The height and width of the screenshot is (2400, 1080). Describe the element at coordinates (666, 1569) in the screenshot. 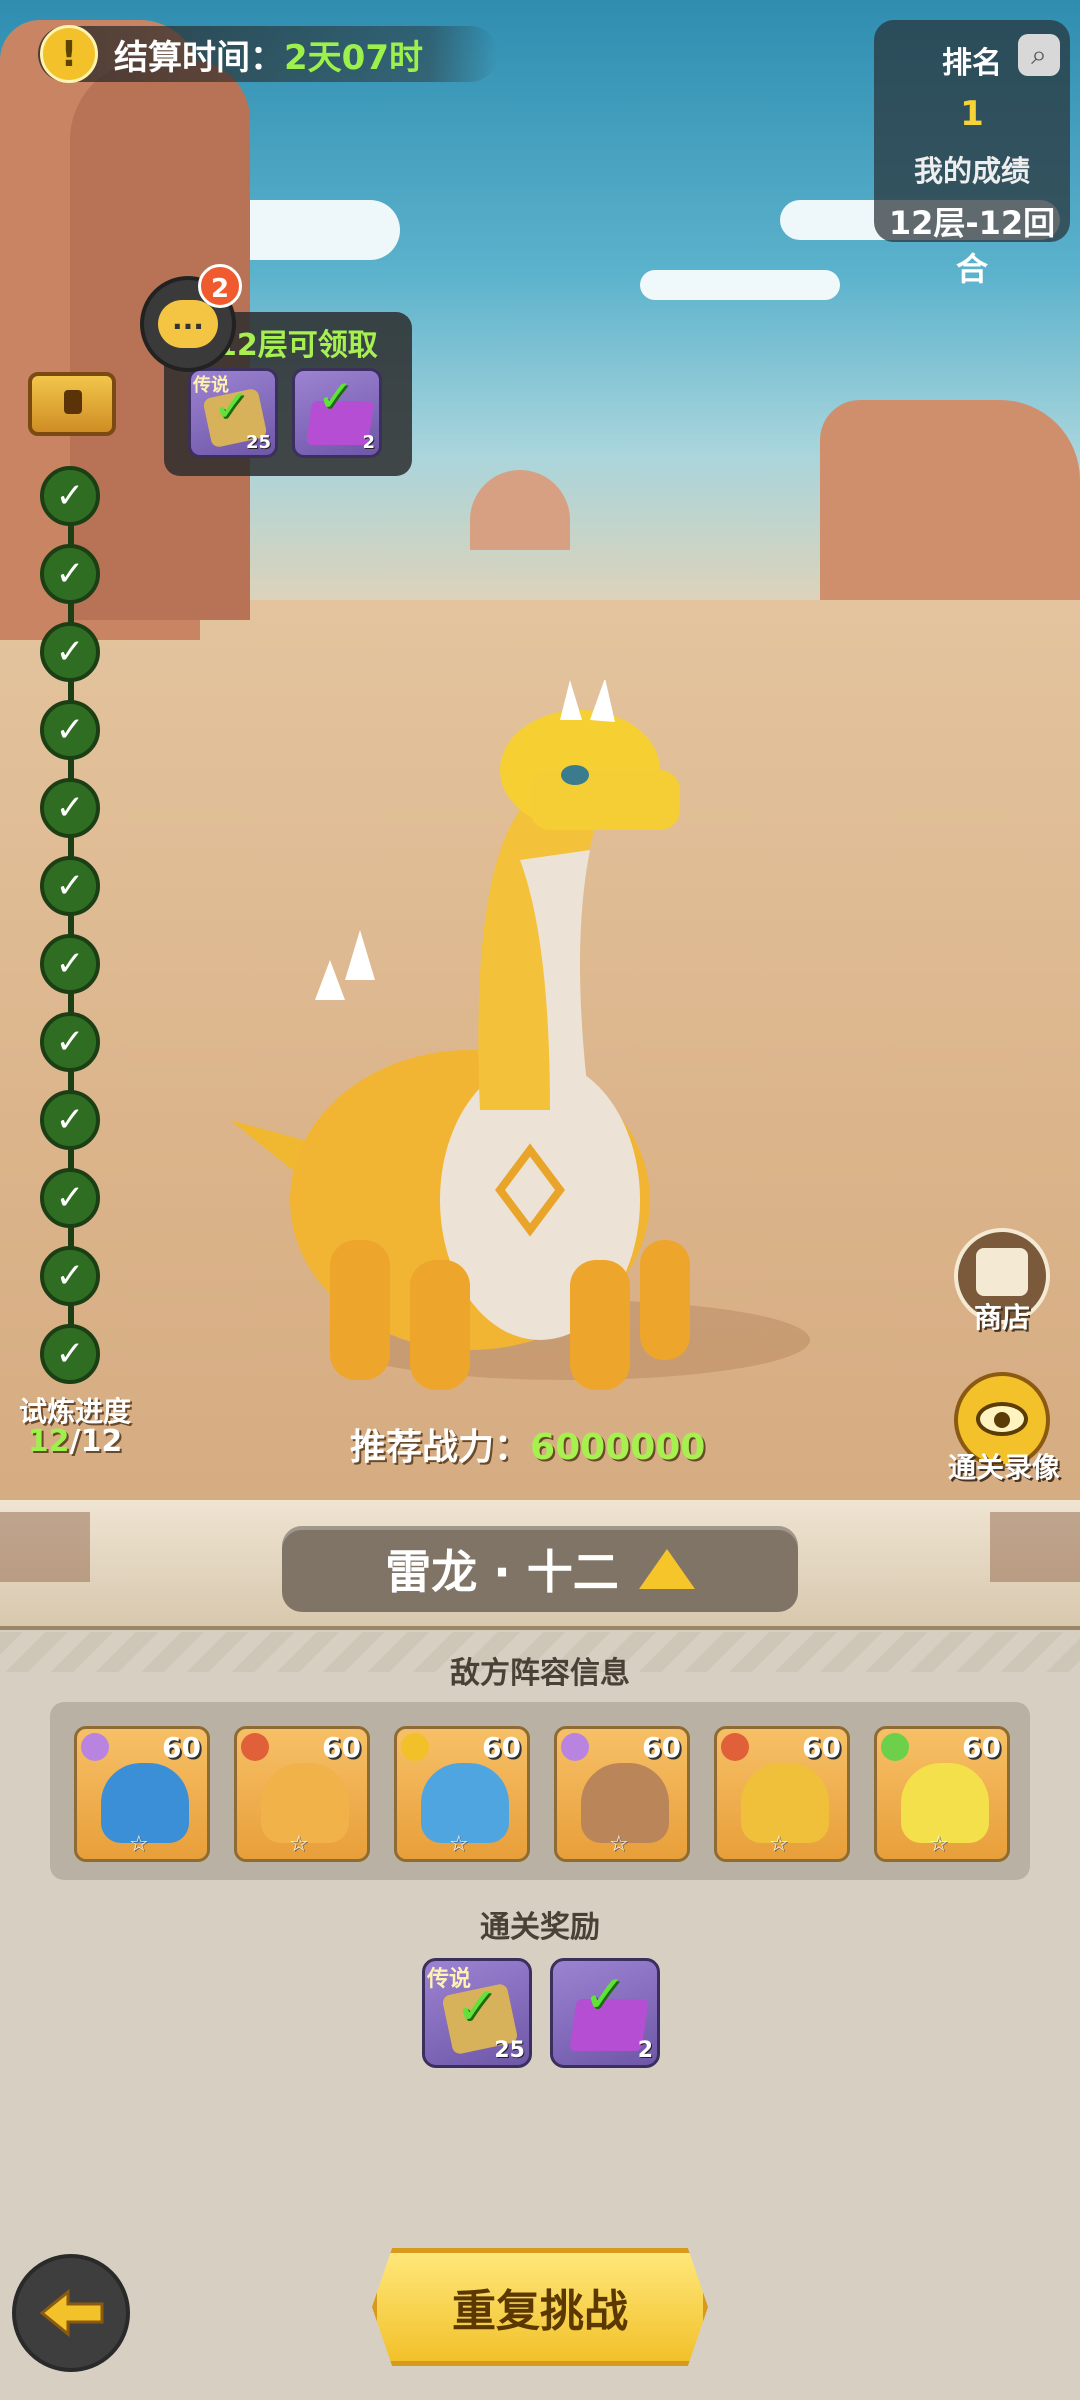

I see `triangle-up-icon` at that location.